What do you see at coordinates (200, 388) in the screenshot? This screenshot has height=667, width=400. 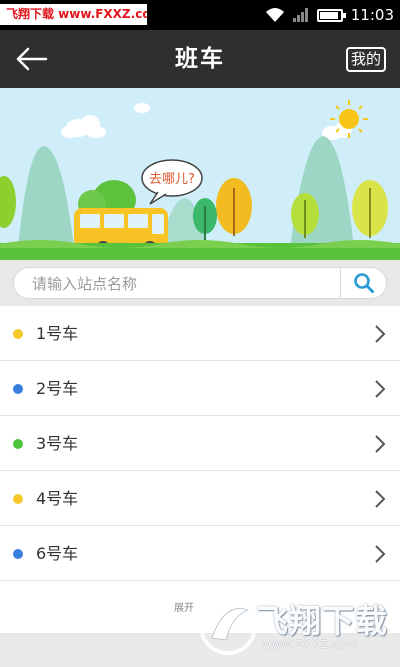 I see `list-item: 2号车` at bounding box center [200, 388].